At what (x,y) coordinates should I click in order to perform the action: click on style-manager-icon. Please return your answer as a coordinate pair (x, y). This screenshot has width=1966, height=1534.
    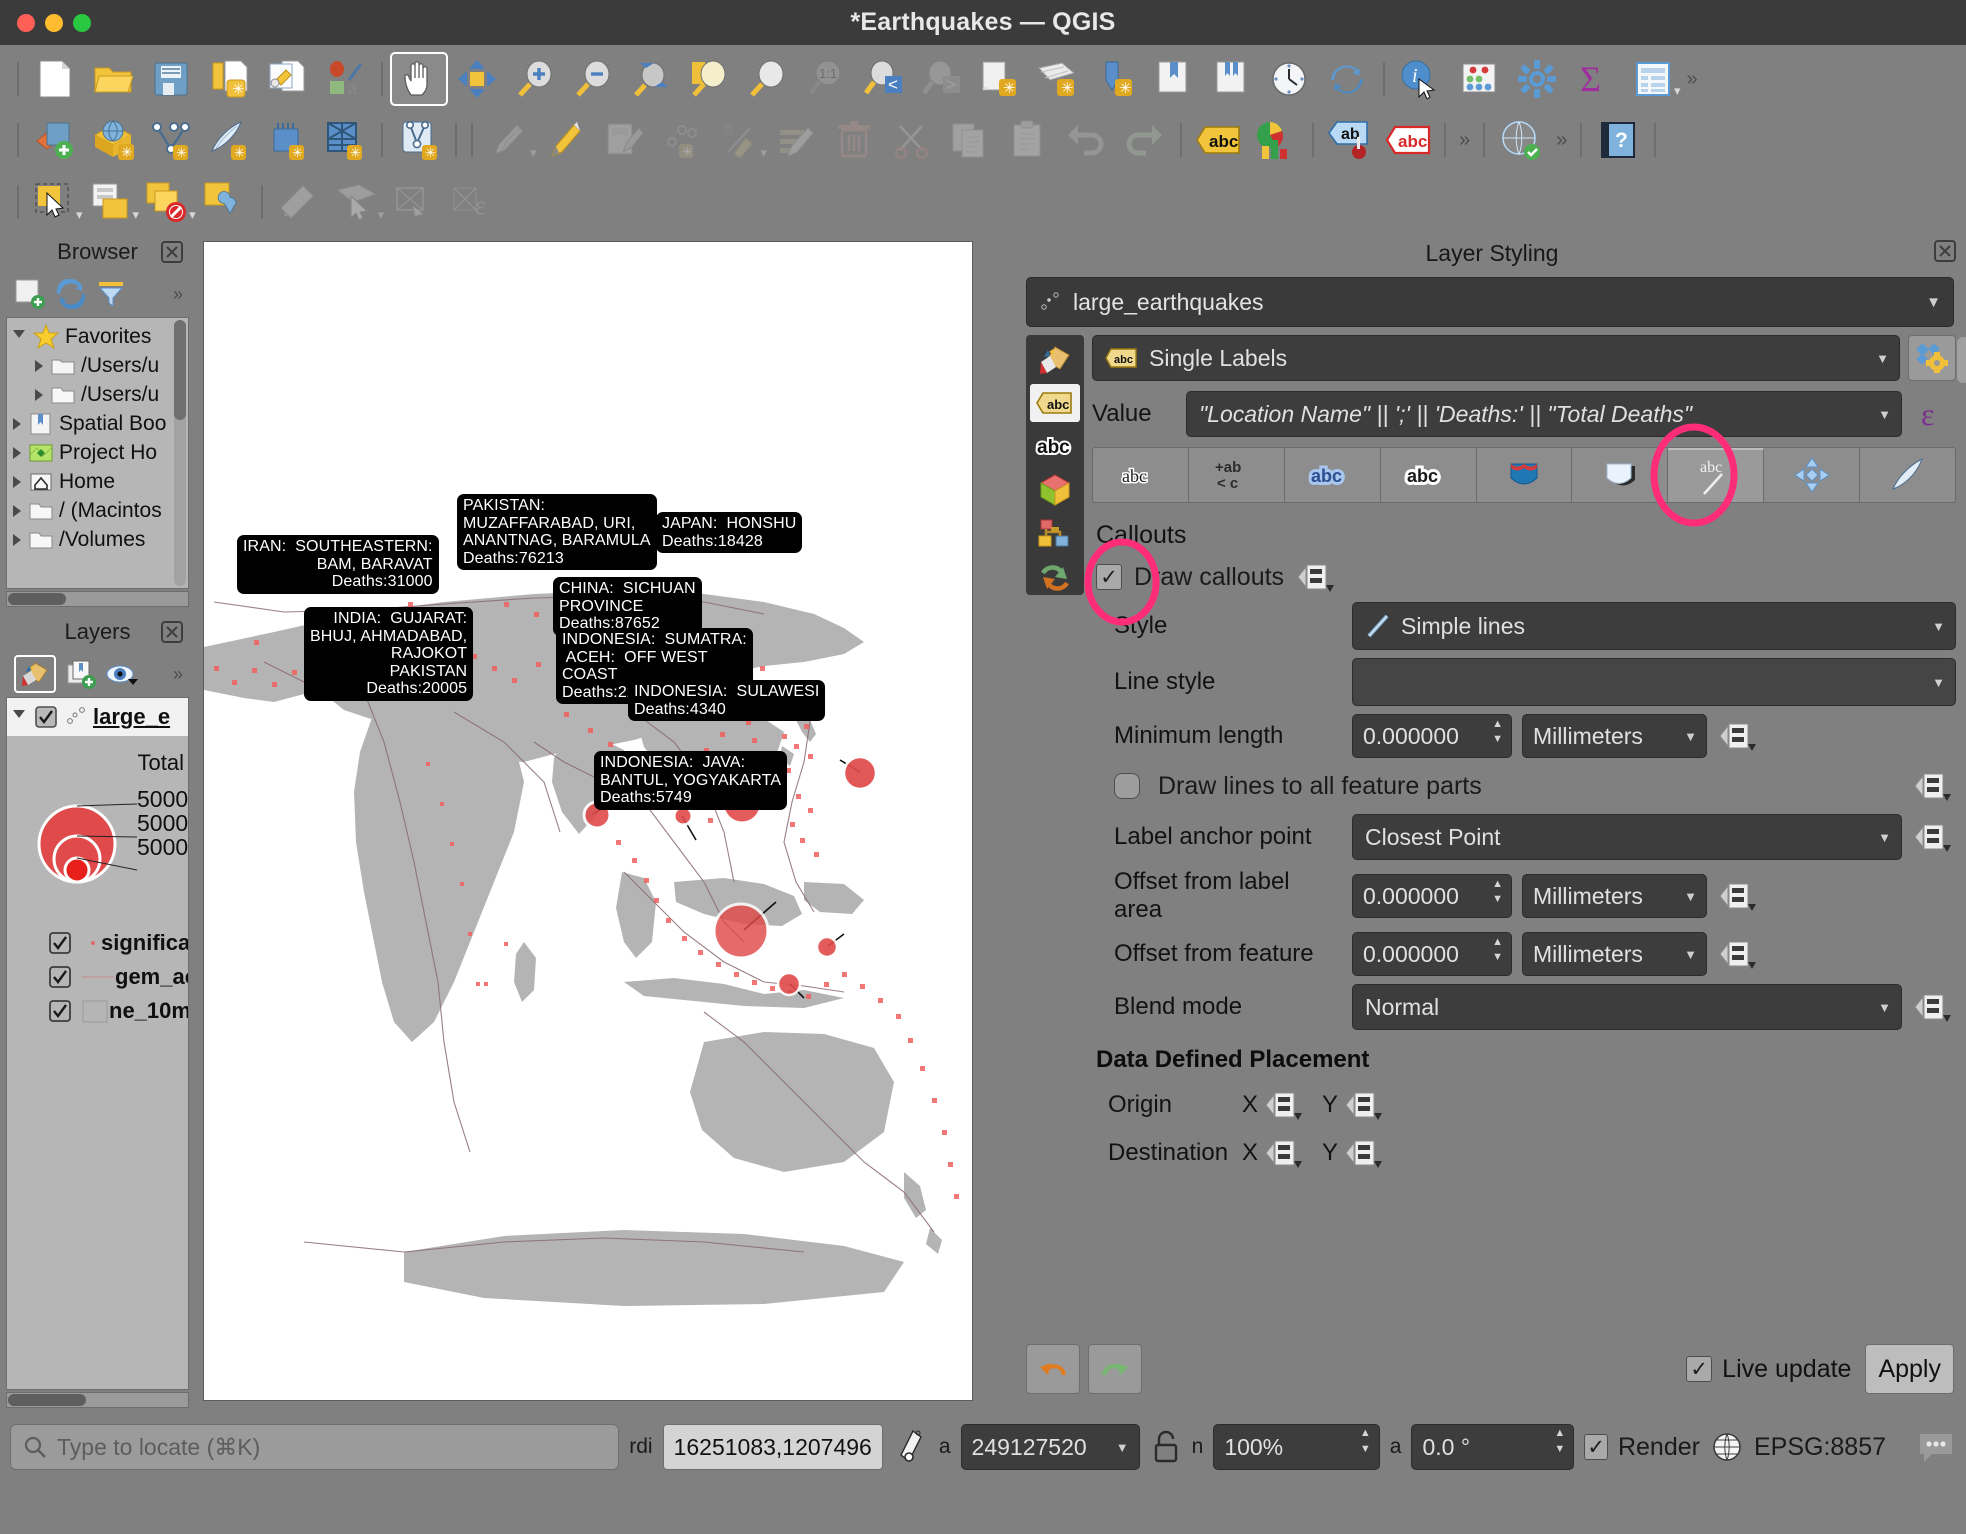
    Looking at the image, I should click on (287, 79).